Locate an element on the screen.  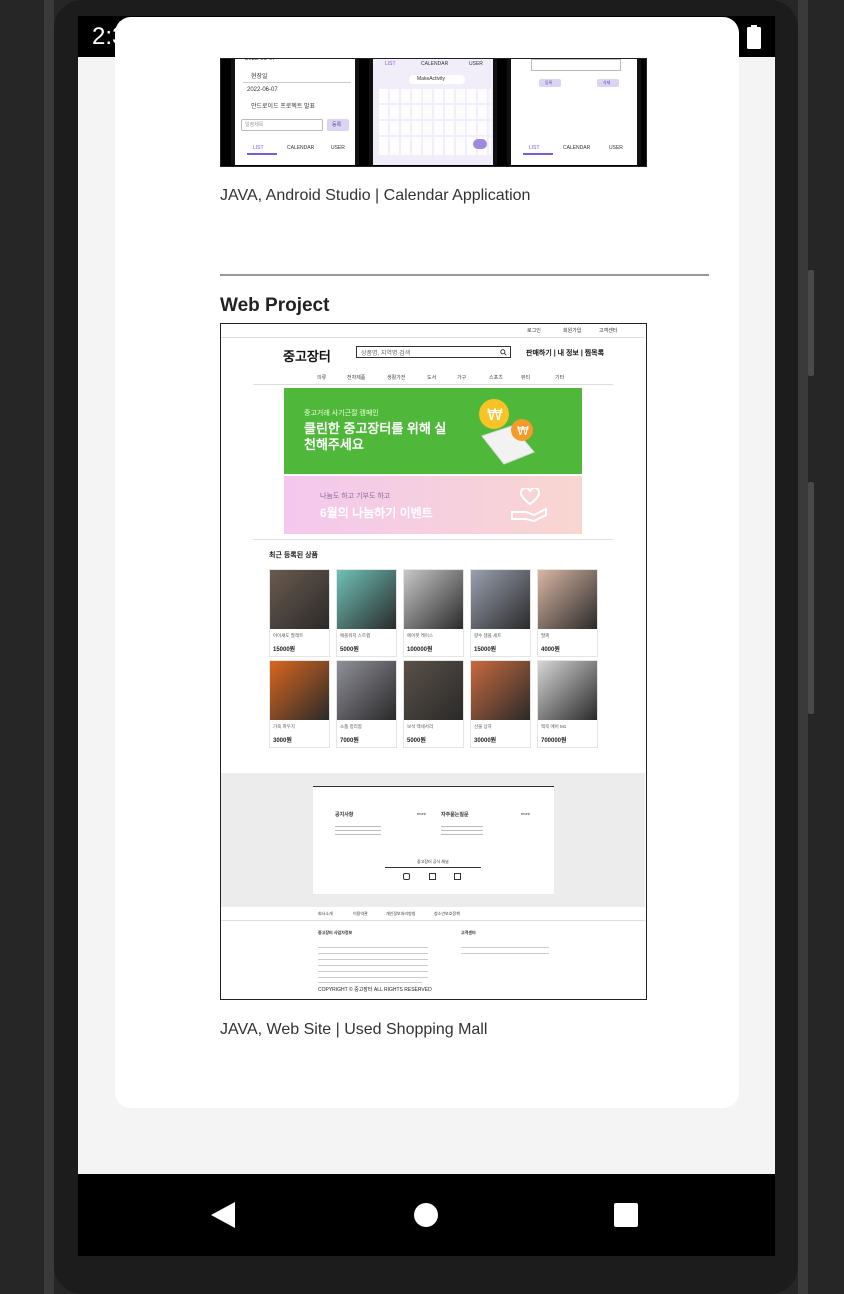
product-name: 아이섀도 팔레트 is located at coordinates (288, 635).